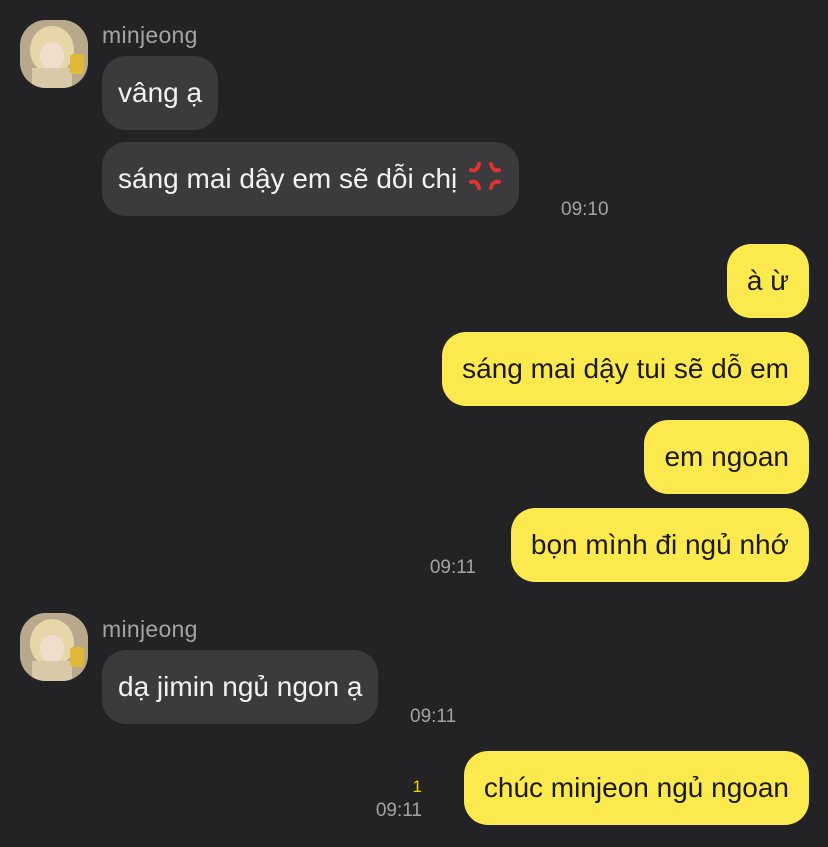 The image size is (828, 847). I want to click on timestamp: 09:10, so click(585, 209).